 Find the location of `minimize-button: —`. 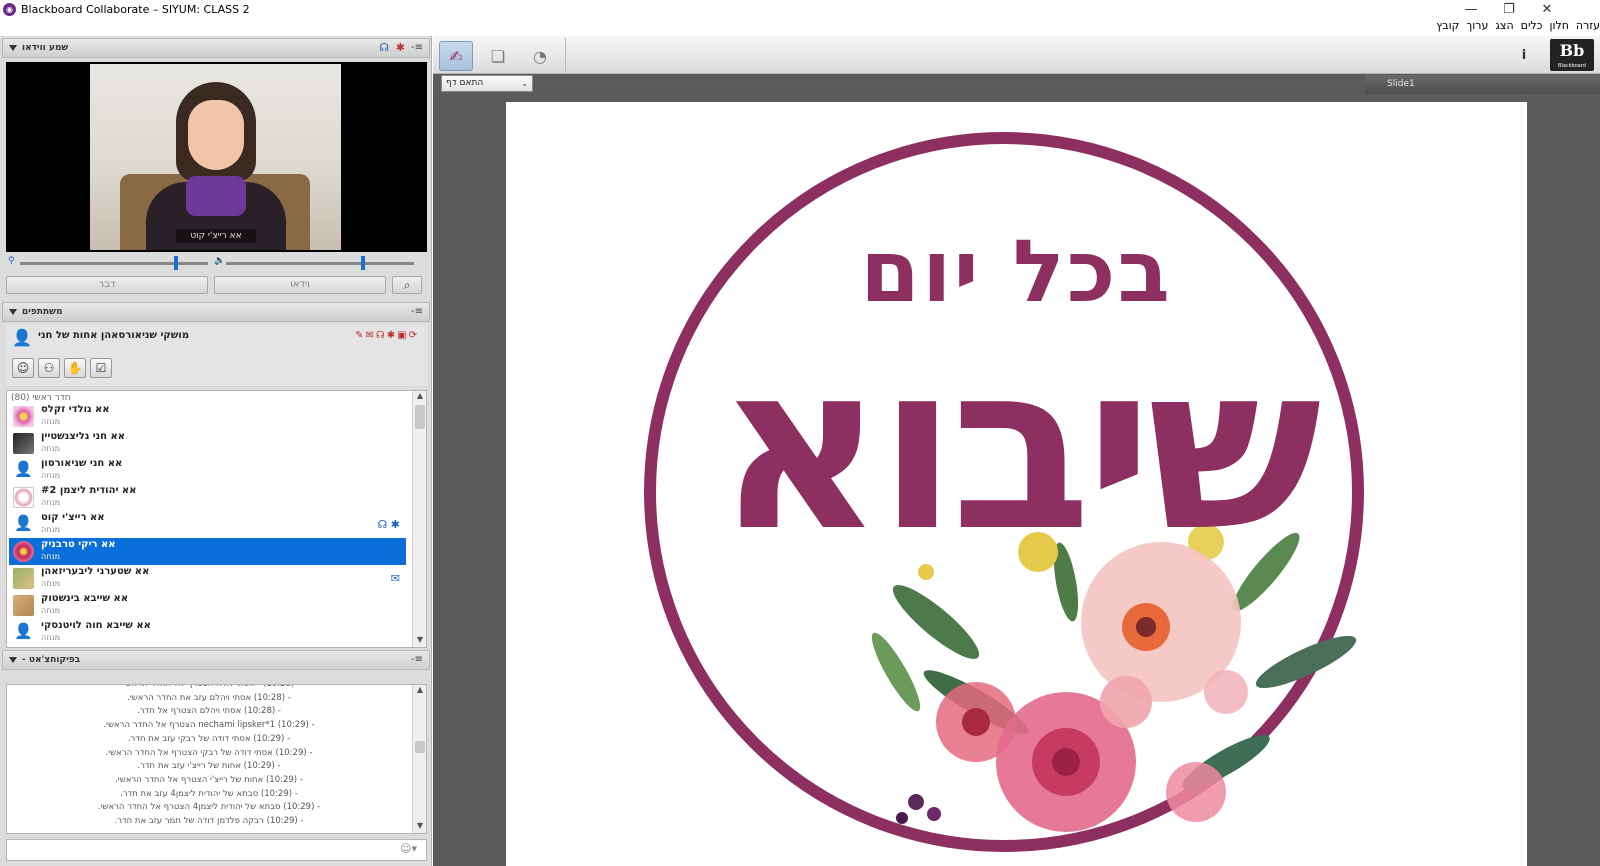

minimize-button: — is located at coordinates (1471, 9).